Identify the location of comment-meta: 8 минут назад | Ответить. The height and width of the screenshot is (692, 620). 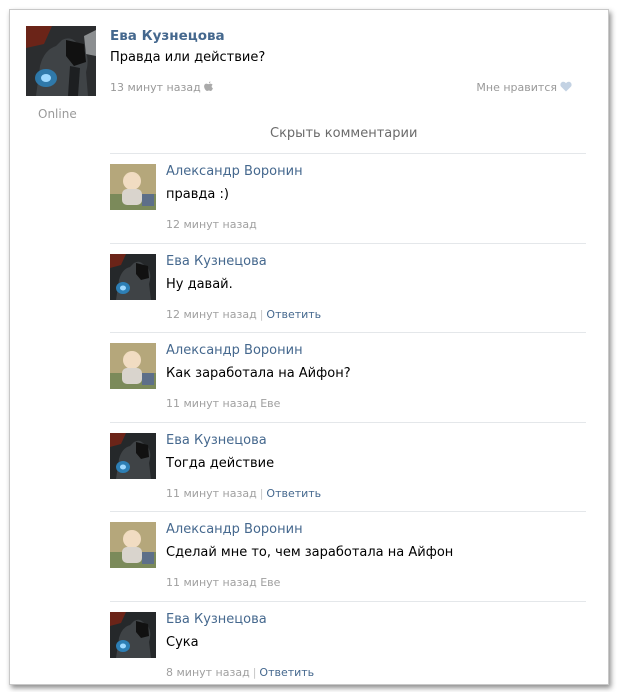
(240, 672).